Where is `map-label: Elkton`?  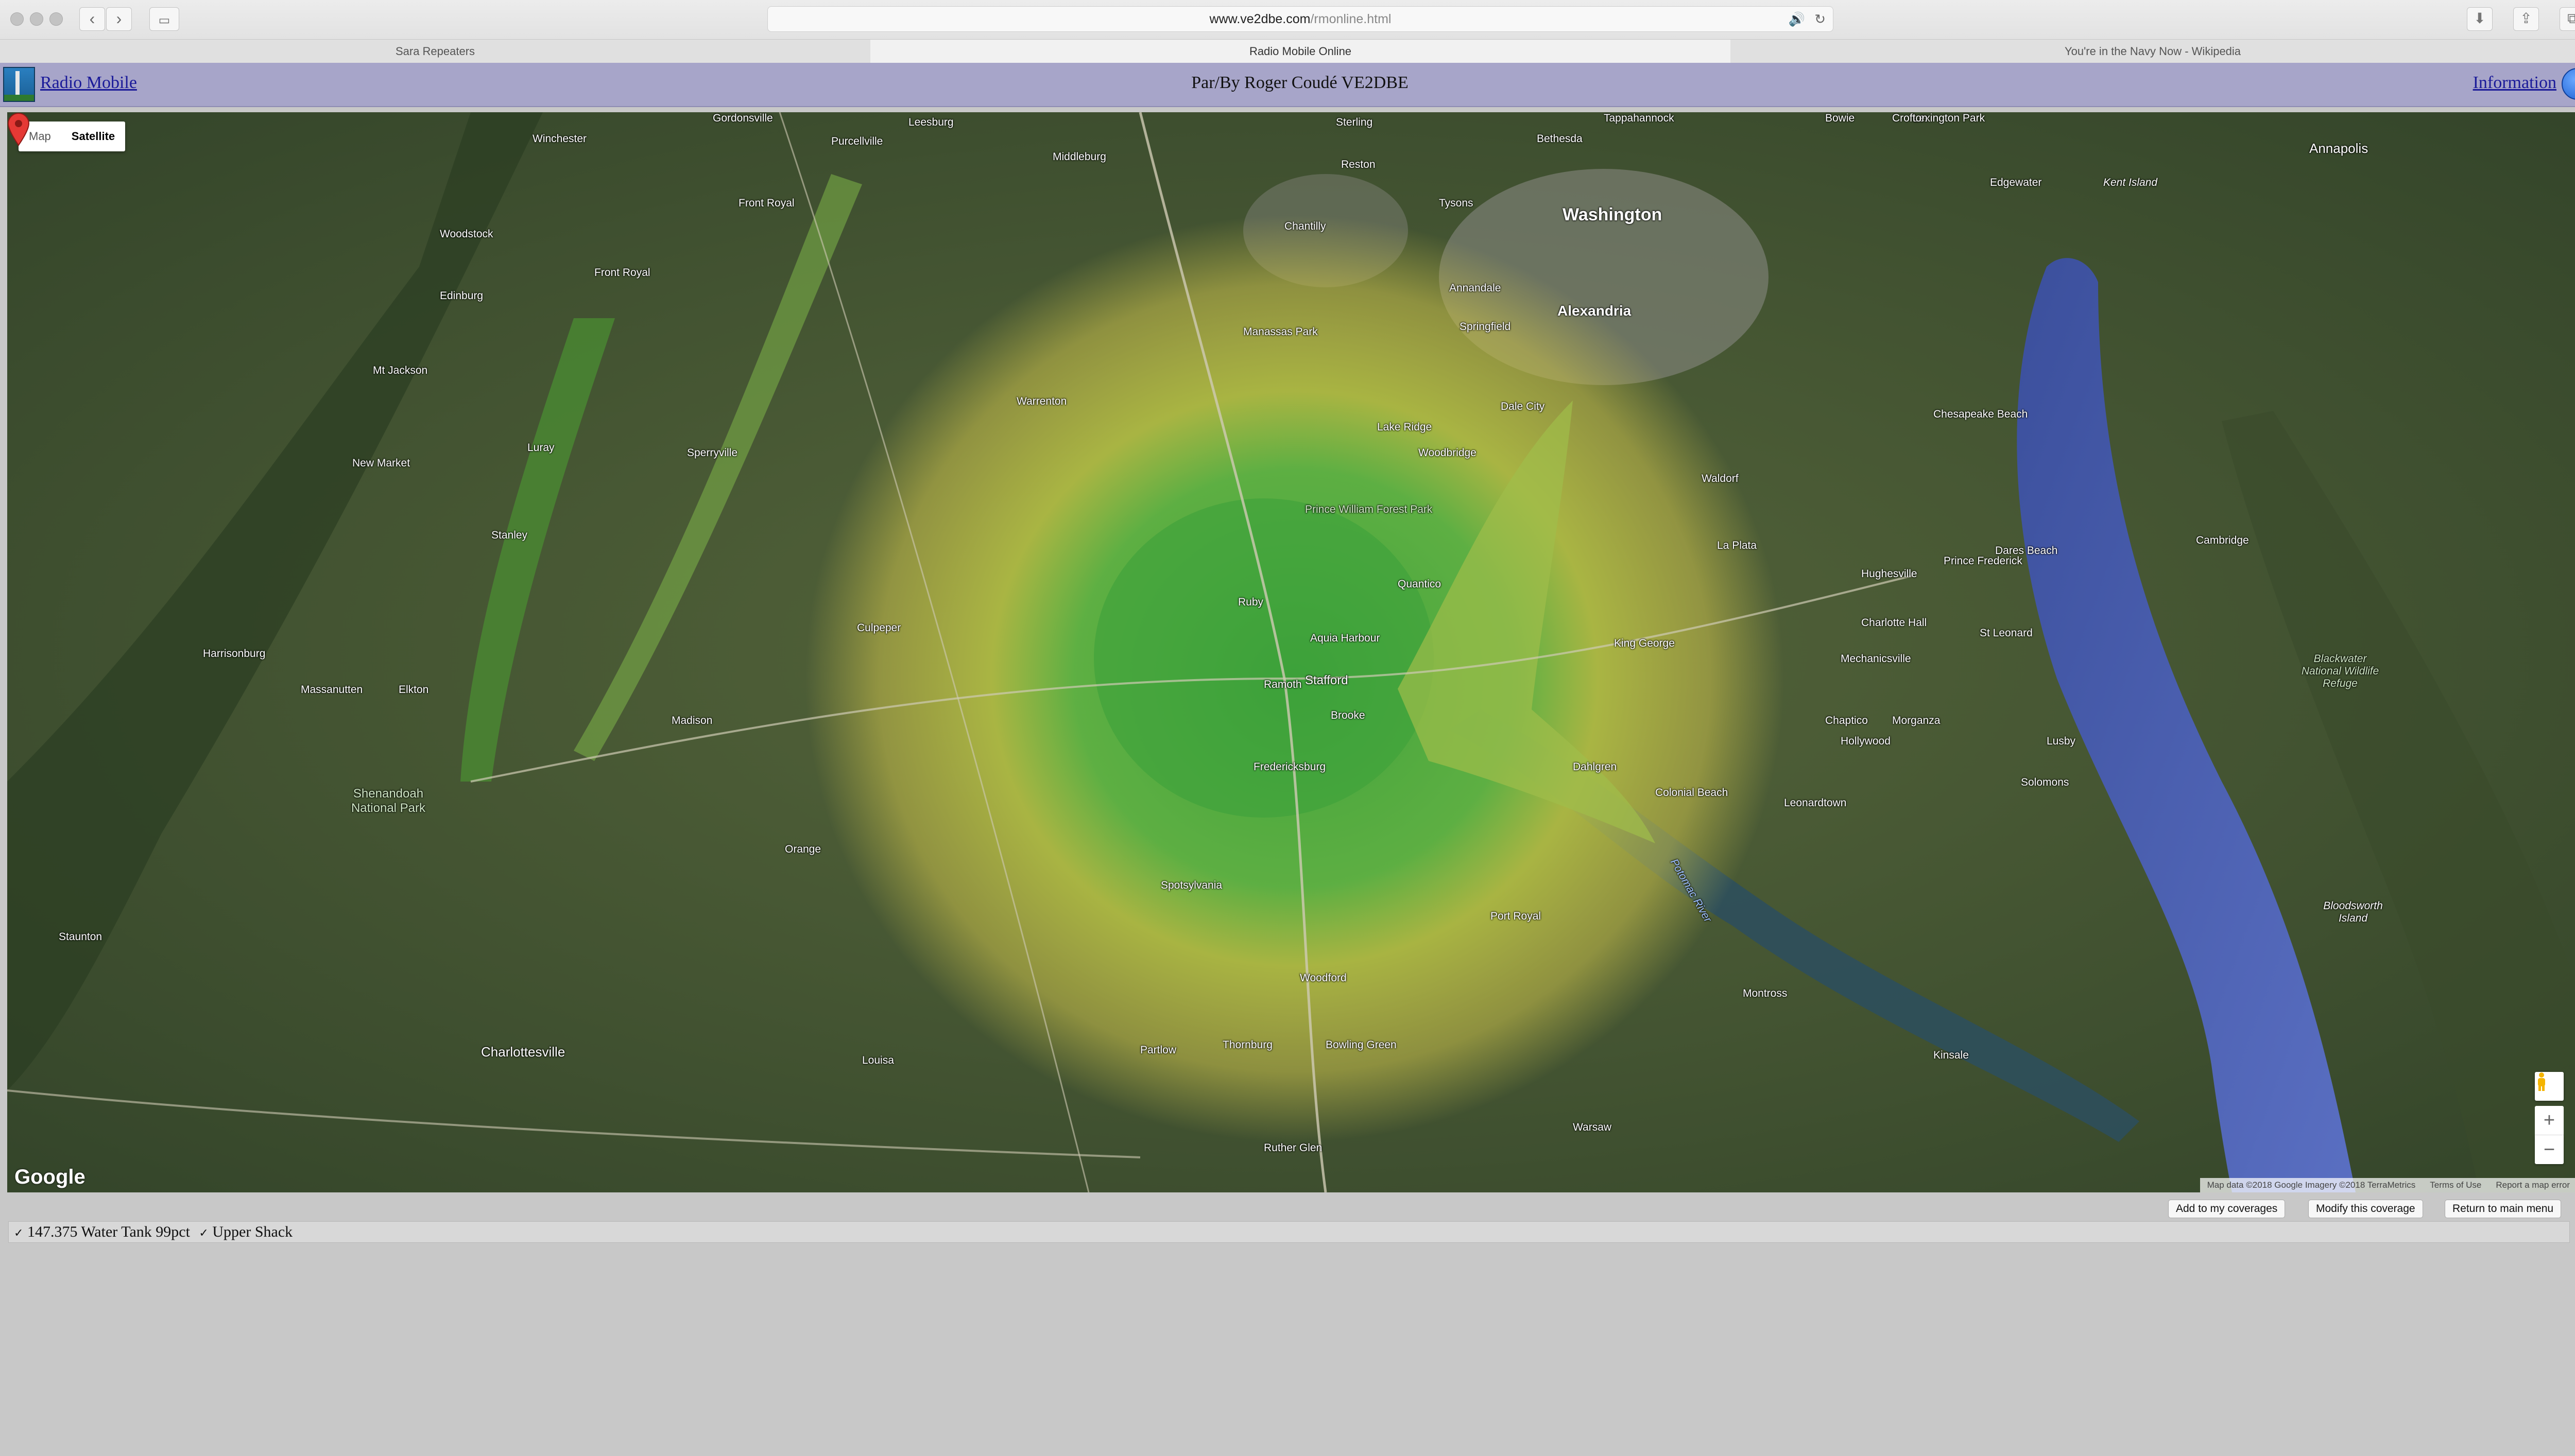
map-label: Elkton is located at coordinates (414, 690).